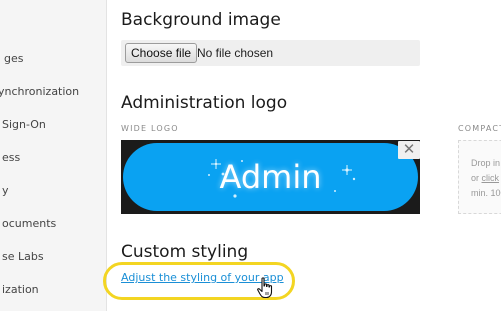 This screenshot has width=501, height=311. Describe the element at coordinates (486, 193) in the screenshot. I see `dropzone-text-line-3: min. 100` at that location.